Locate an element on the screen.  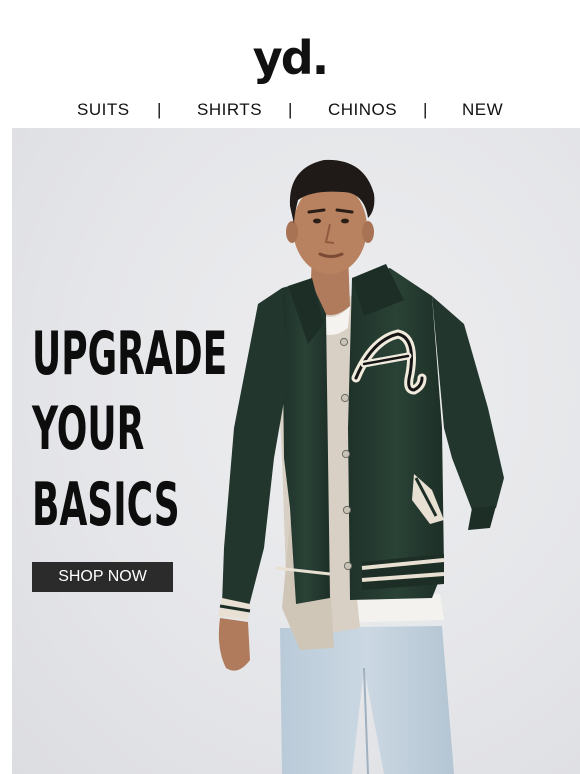
headline-line-1: UPGRADE is located at coordinates (130, 354).